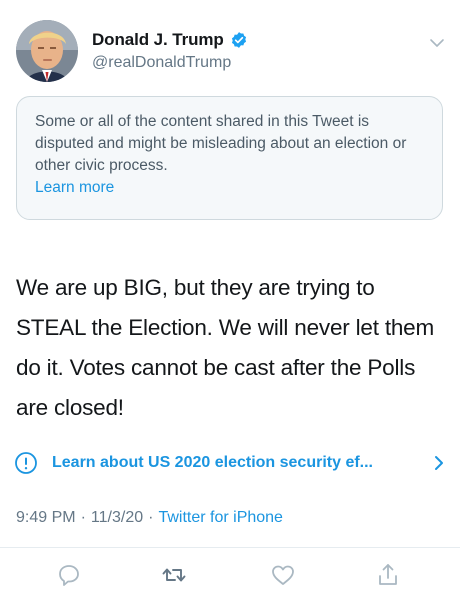  What do you see at coordinates (230, 576) in the screenshot?
I see `tweet-action-bar` at bounding box center [230, 576].